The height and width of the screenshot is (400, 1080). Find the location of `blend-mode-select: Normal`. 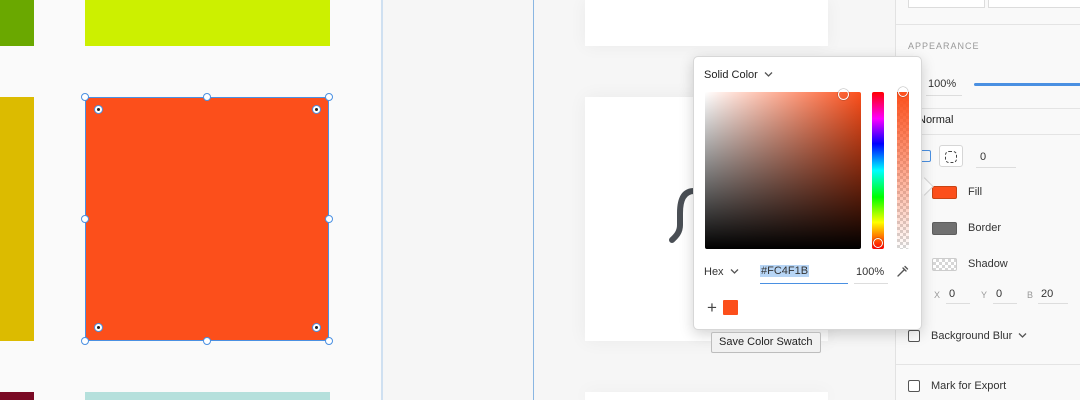

blend-mode-select: Normal is located at coordinates (935, 120).